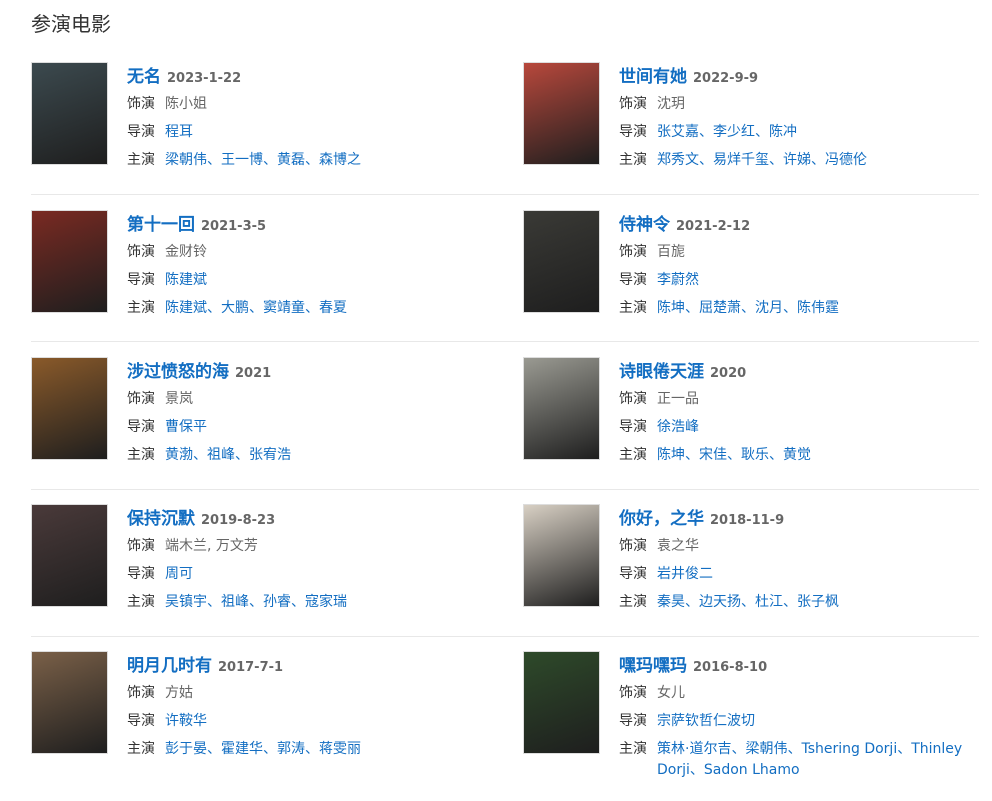 Image resolution: width=992 pixels, height=801 pixels. I want to click on role-value: 景岚, so click(179, 399).